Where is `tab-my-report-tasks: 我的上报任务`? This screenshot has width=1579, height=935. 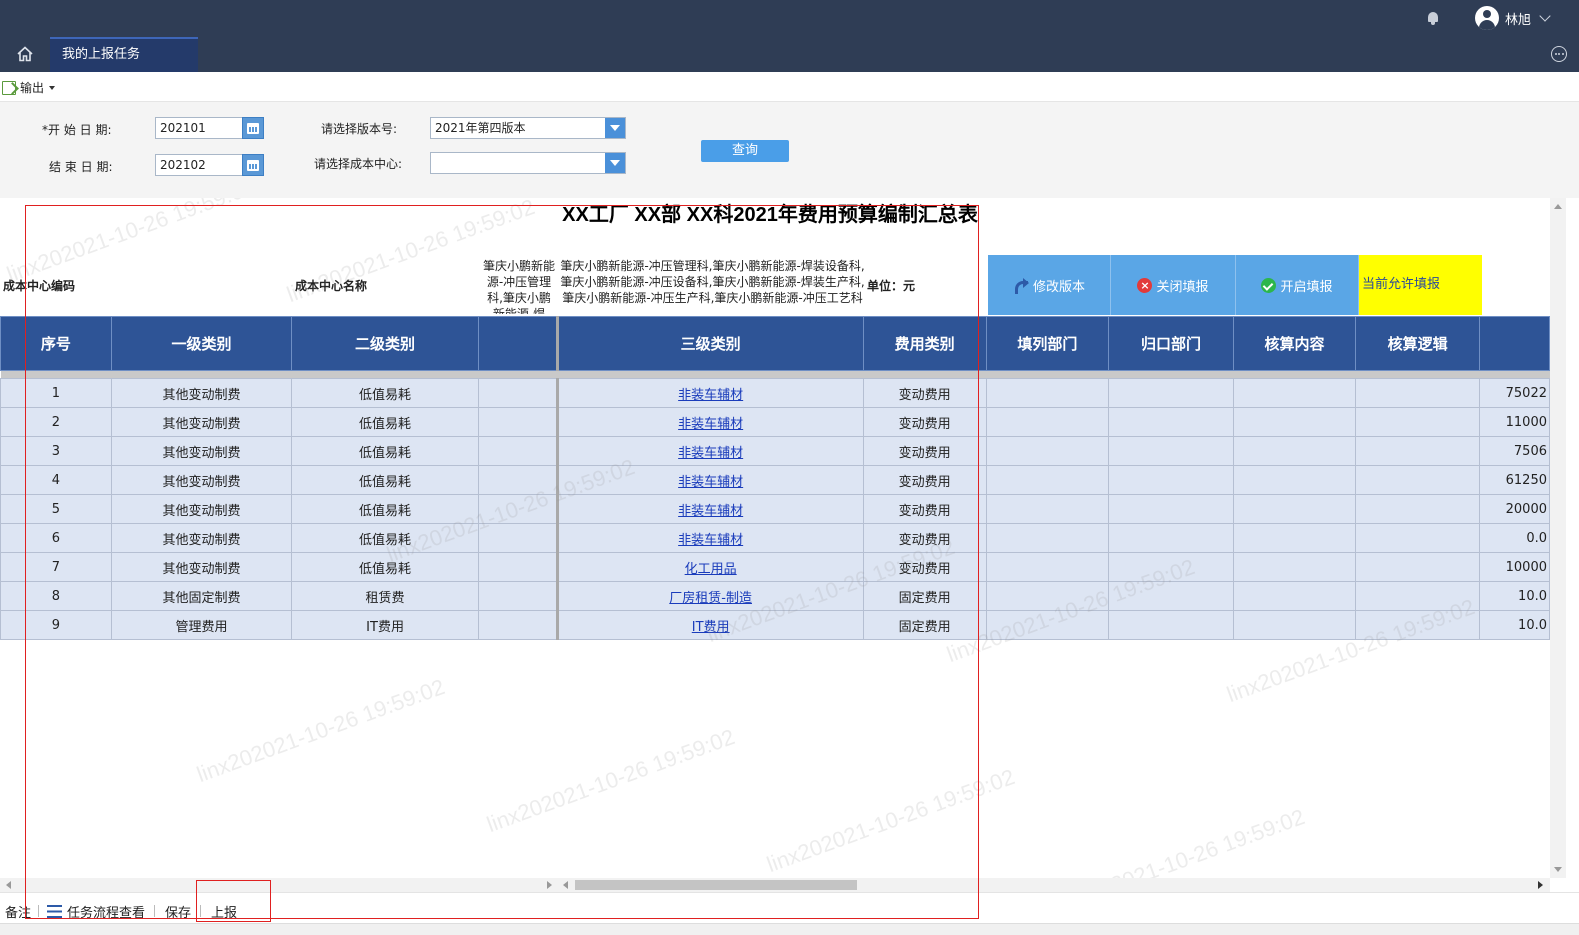 tab-my-report-tasks: 我的上报任务 is located at coordinates (124, 54).